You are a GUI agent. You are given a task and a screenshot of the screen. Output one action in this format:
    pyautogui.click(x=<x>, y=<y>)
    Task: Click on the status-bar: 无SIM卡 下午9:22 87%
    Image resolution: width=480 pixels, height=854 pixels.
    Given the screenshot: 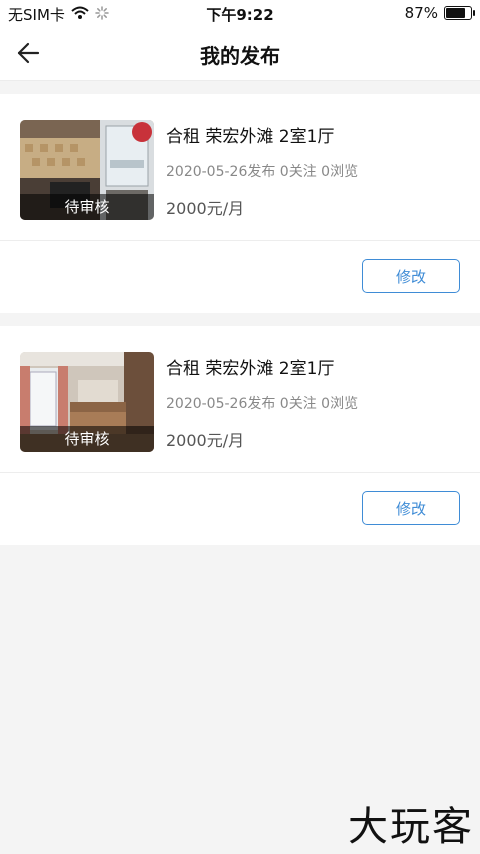 What is the action you would take?
    pyautogui.click(x=240, y=13)
    